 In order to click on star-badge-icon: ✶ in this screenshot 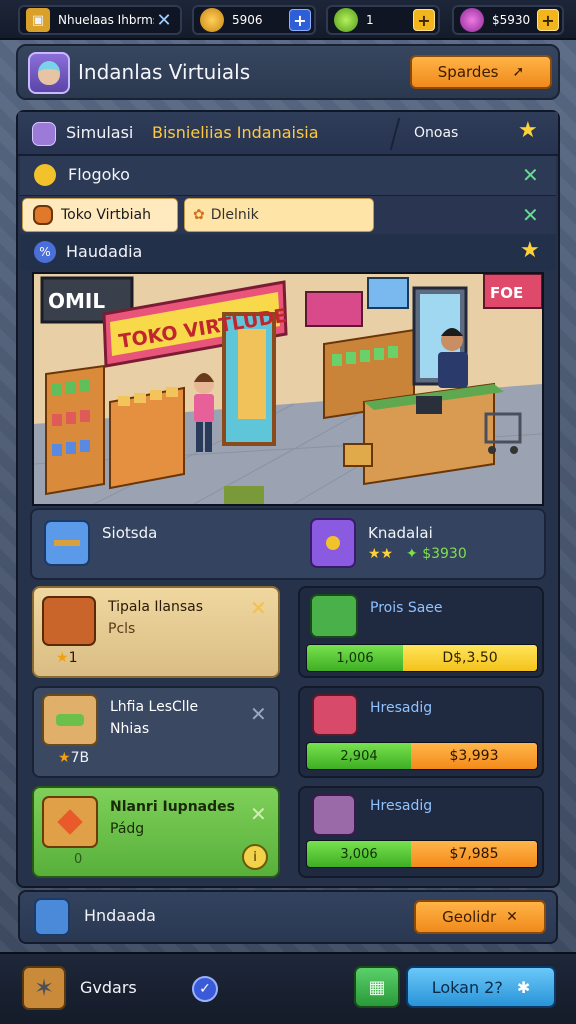, I will do `click(44, 988)`.